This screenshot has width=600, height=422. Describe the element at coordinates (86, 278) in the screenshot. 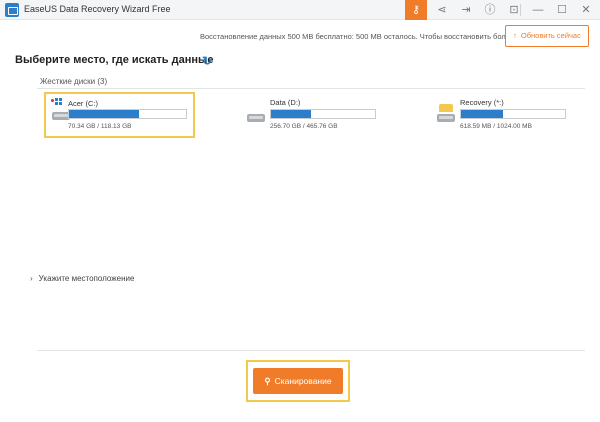

I see `specify-location-label: Укажите местоположение` at that location.